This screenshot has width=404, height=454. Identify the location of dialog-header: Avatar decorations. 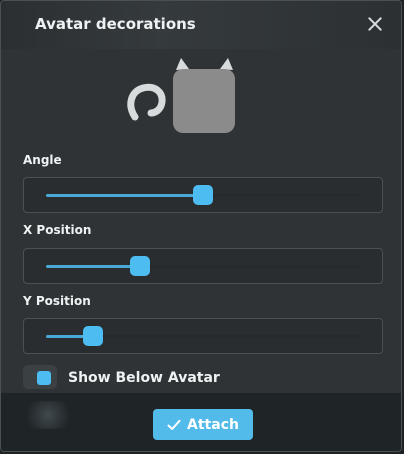
(201, 25).